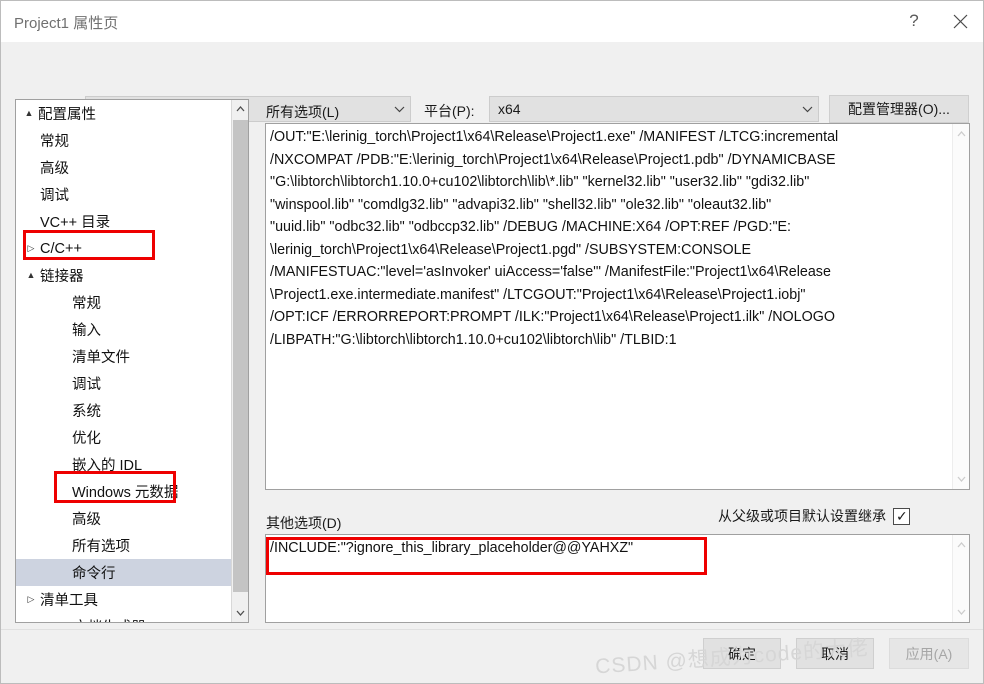 The image size is (984, 684). What do you see at coordinates (124, 329) in the screenshot?
I see `tree-item: 输入` at bounding box center [124, 329].